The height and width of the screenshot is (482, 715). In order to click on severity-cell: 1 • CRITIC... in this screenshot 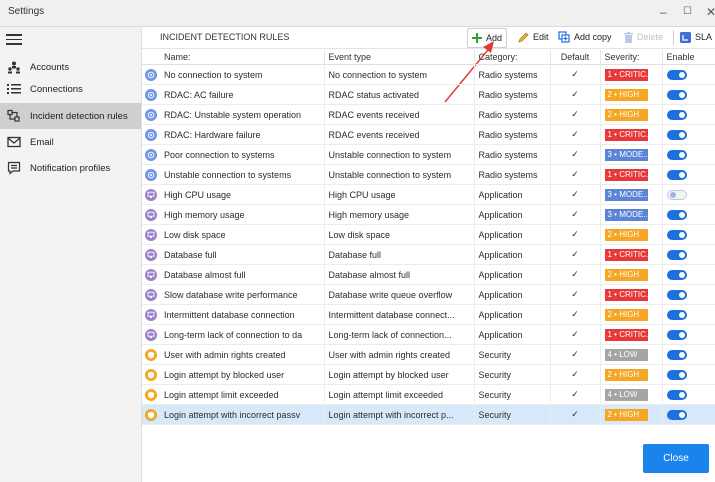, I will do `click(631, 294)`.